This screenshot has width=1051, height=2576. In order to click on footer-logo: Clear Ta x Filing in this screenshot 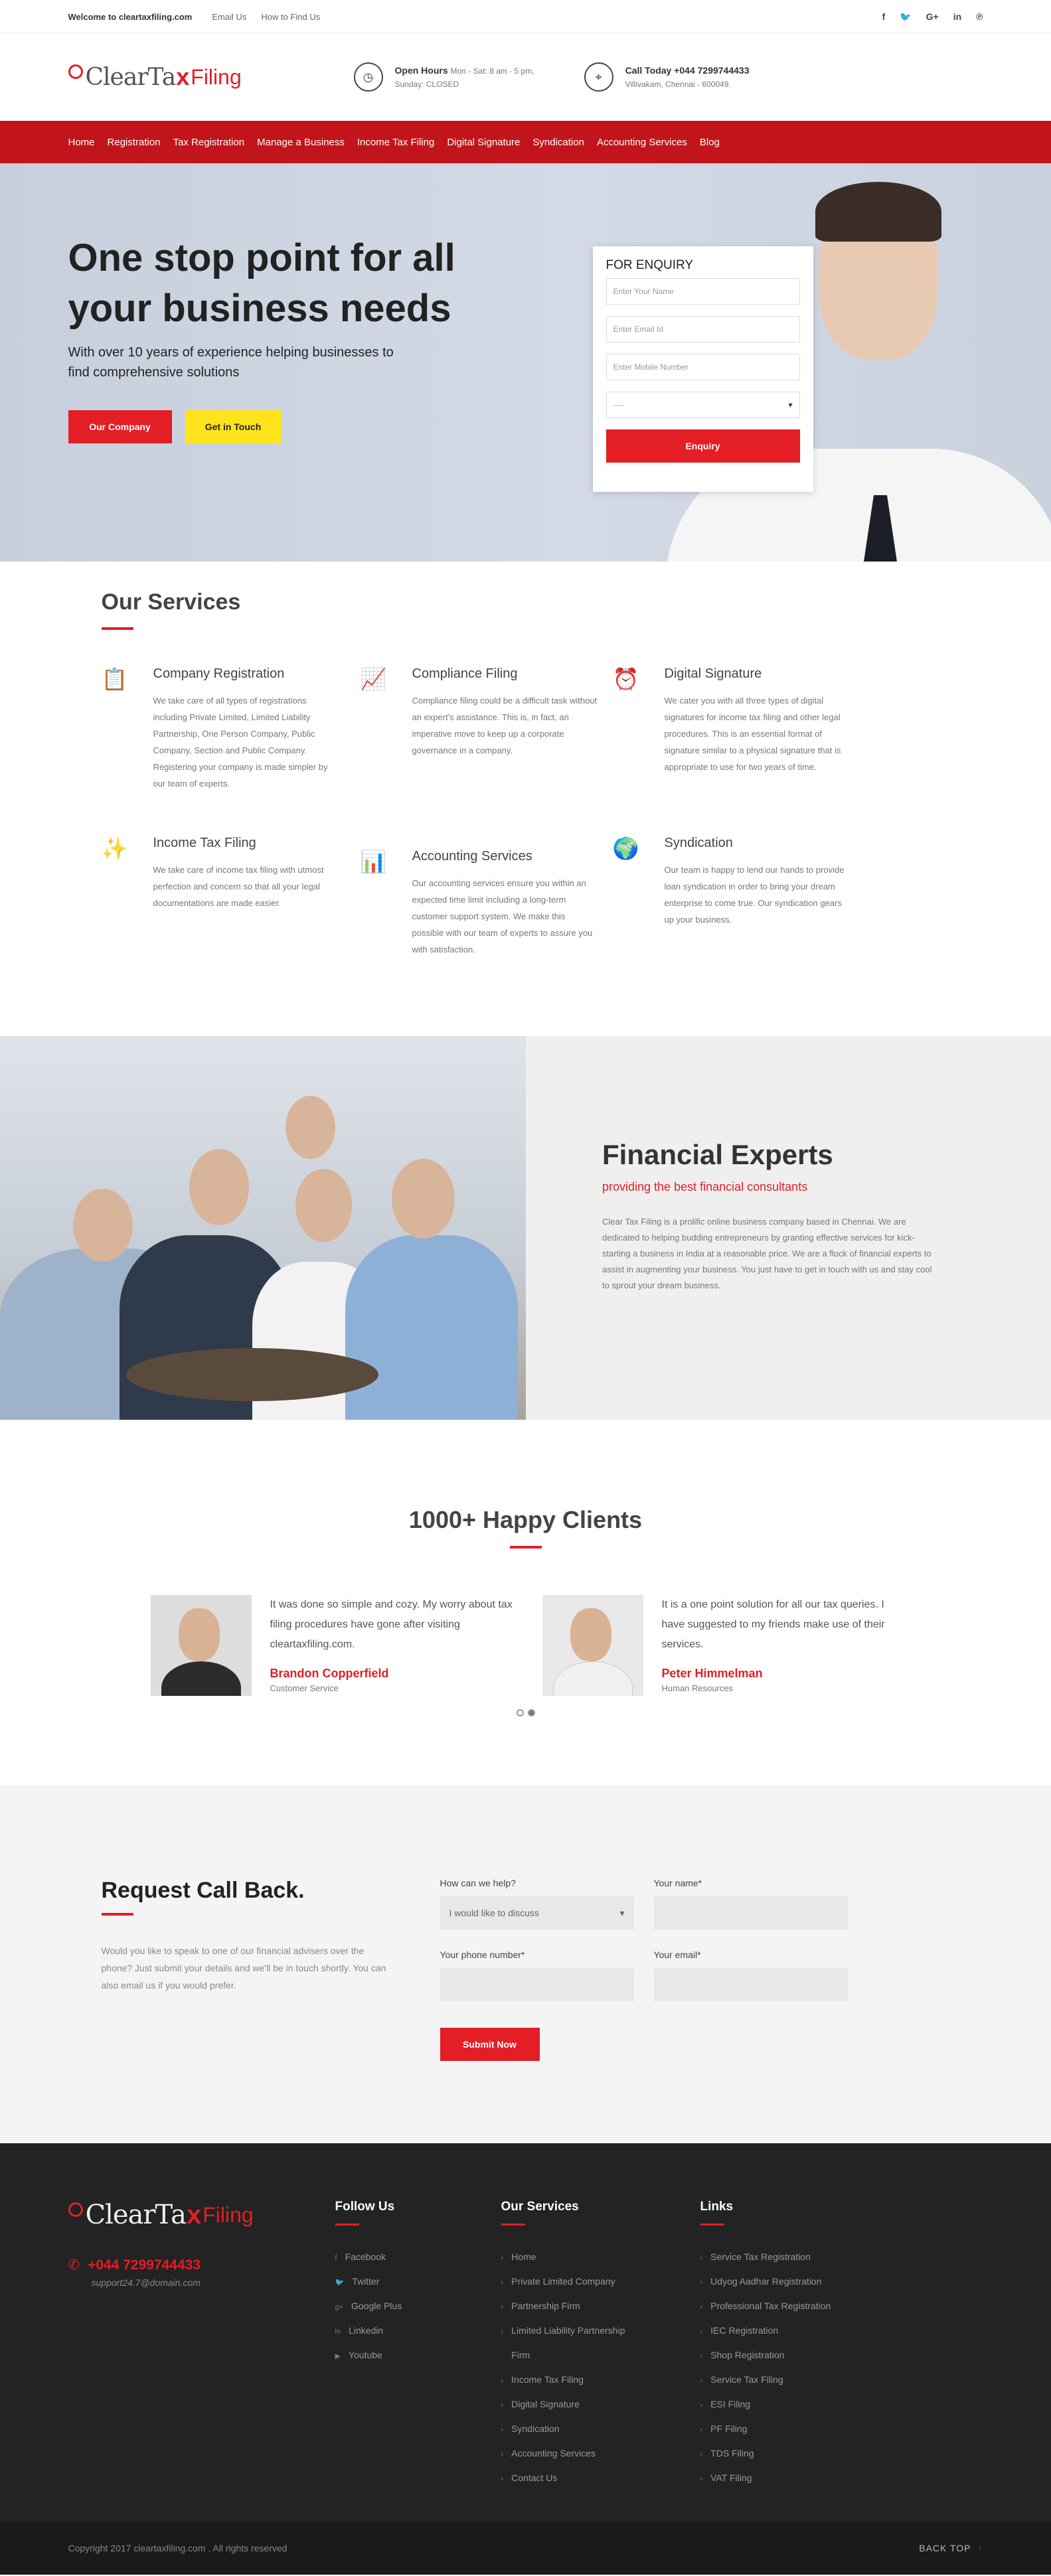, I will do `click(201, 2215)`.